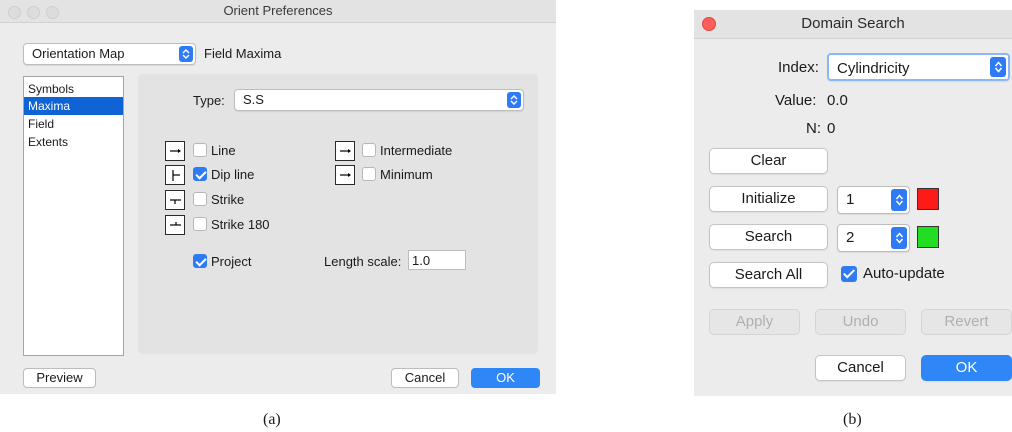  I want to click on n-label: N:, so click(813, 128).